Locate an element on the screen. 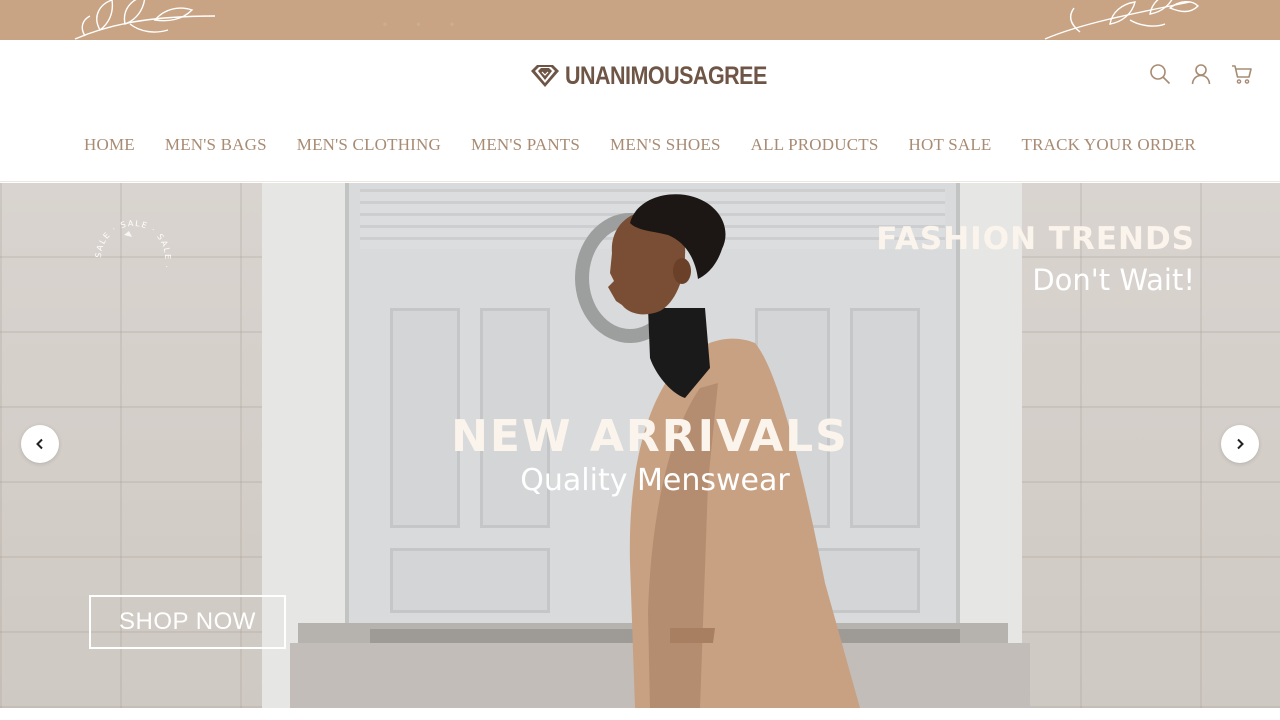 The image size is (1280, 720). hero-headline: NEW ARRIVALS is located at coordinates (650, 436).